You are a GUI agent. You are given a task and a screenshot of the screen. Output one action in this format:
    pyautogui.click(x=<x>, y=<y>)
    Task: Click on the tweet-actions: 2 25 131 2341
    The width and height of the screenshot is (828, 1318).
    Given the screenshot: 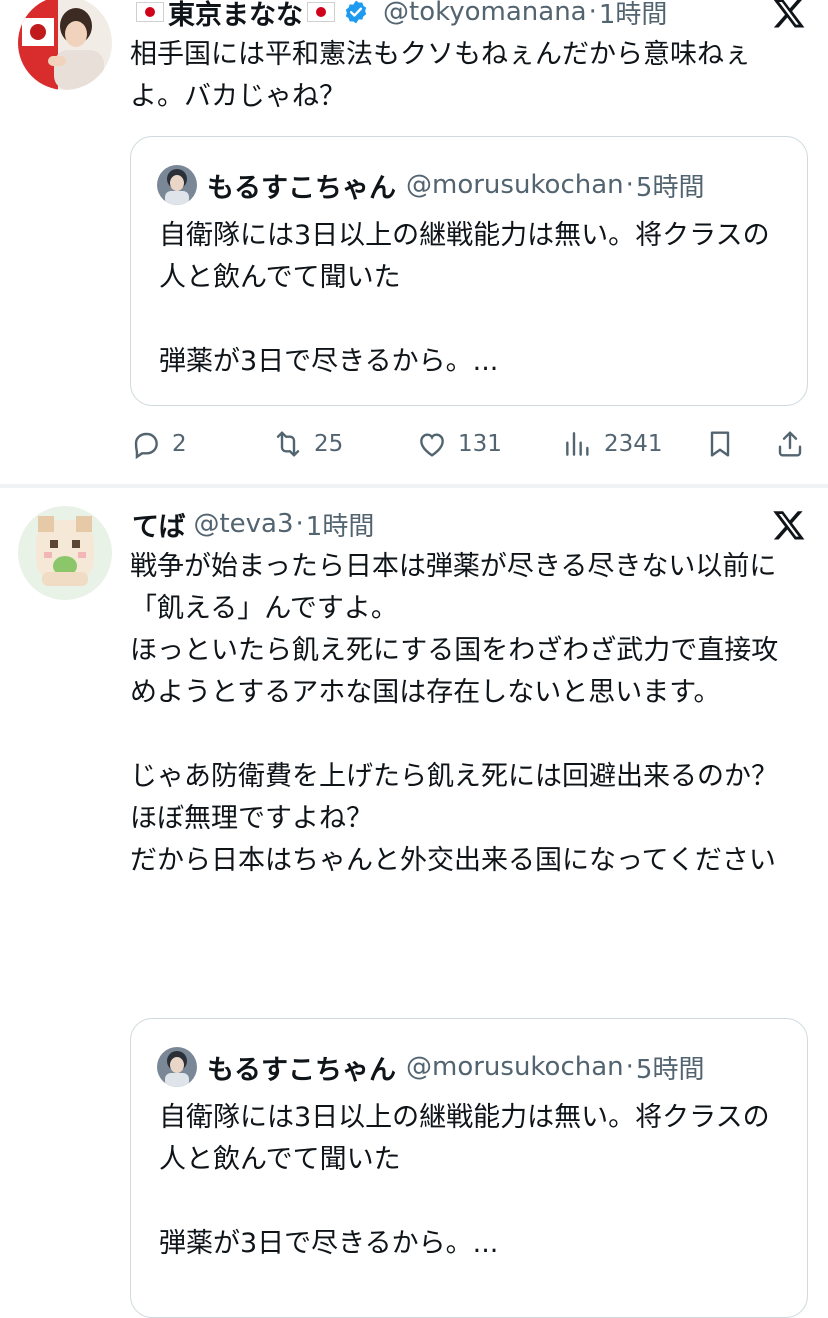 What is the action you would take?
    pyautogui.click(x=470, y=444)
    